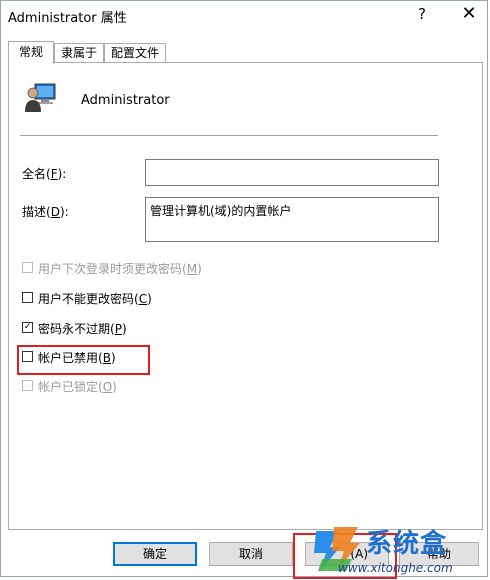 The height and width of the screenshot is (580, 490). Describe the element at coordinates (292, 219) in the screenshot. I see `description-input: 管理计算机(域)的内置帐户` at that location.